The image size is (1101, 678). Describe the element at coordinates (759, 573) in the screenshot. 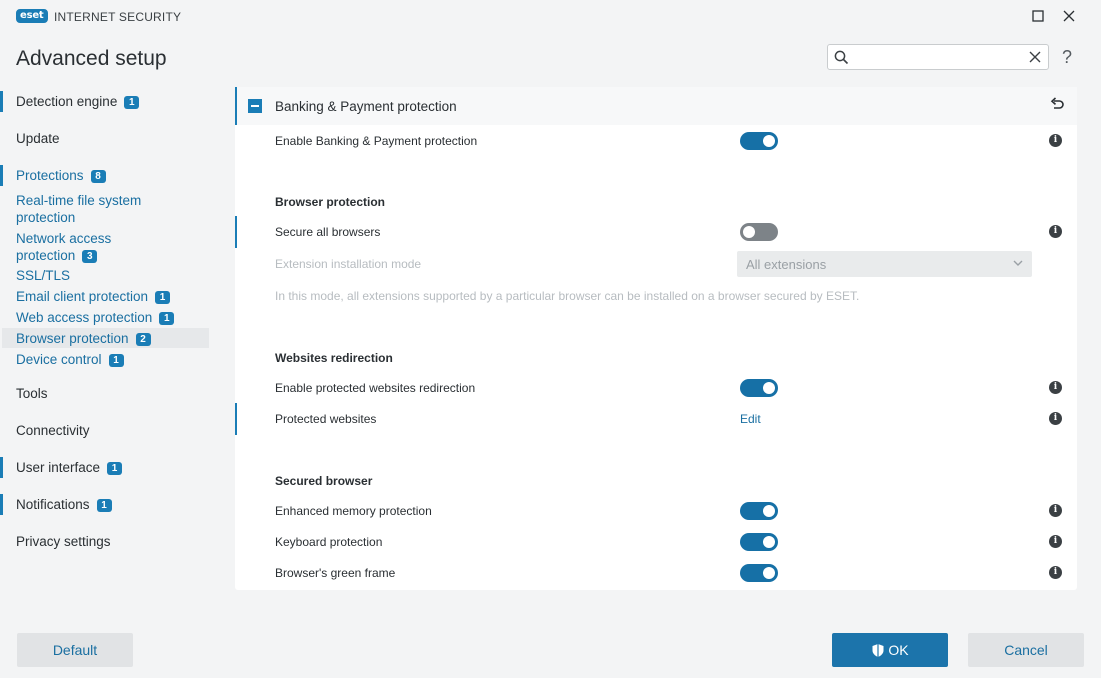

I see `green-frame-toggle` at that location.